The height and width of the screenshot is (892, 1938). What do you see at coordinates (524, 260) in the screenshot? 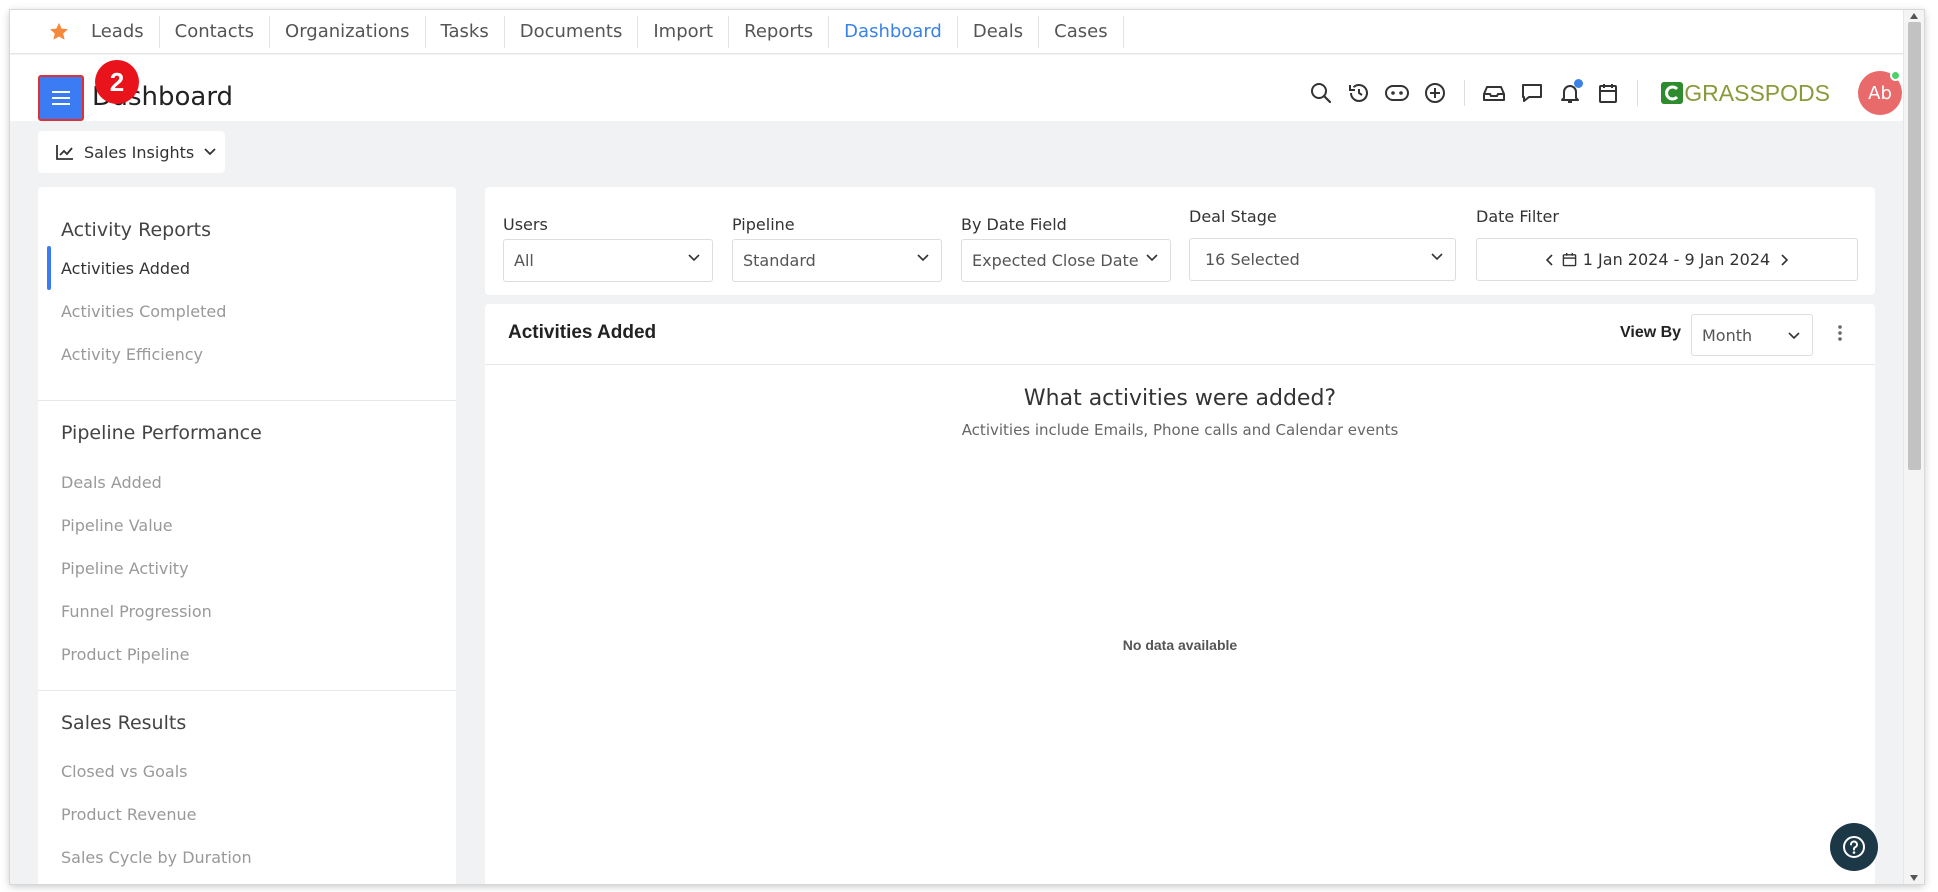
I see `users-select-value: All` at bounding box center [524, 260].